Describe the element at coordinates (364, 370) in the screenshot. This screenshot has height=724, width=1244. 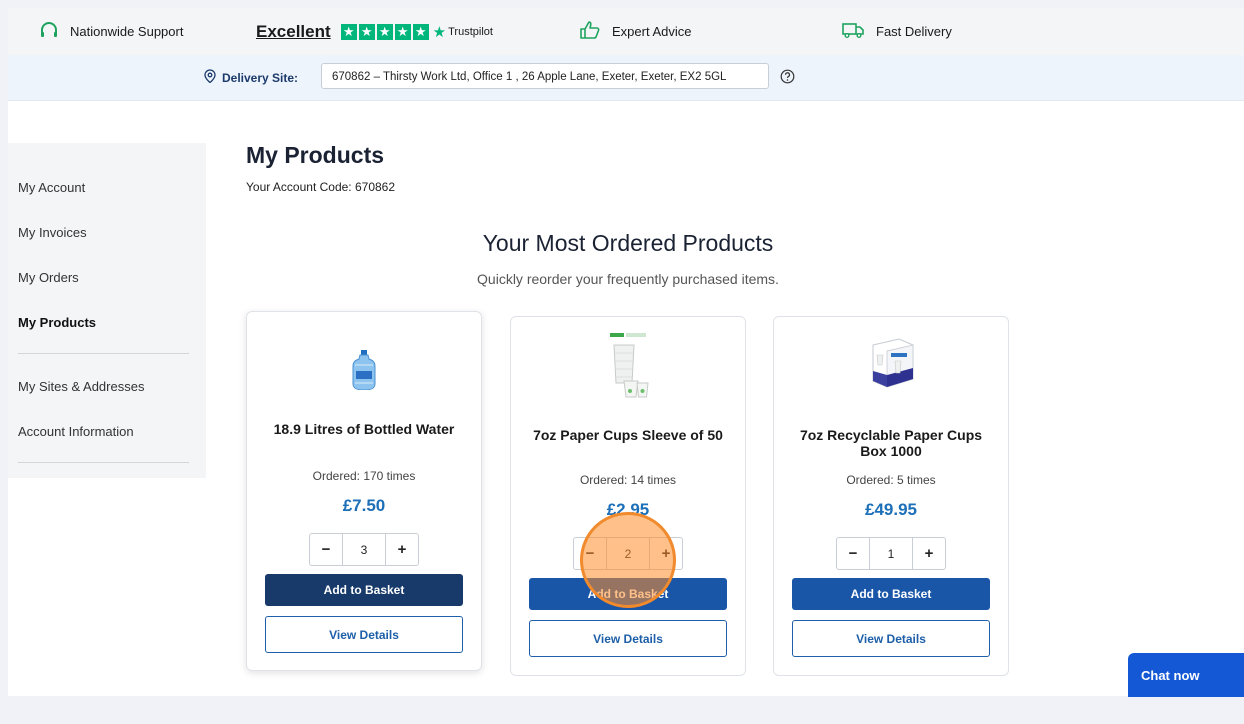
I see `water-bottle-icon` at that location.